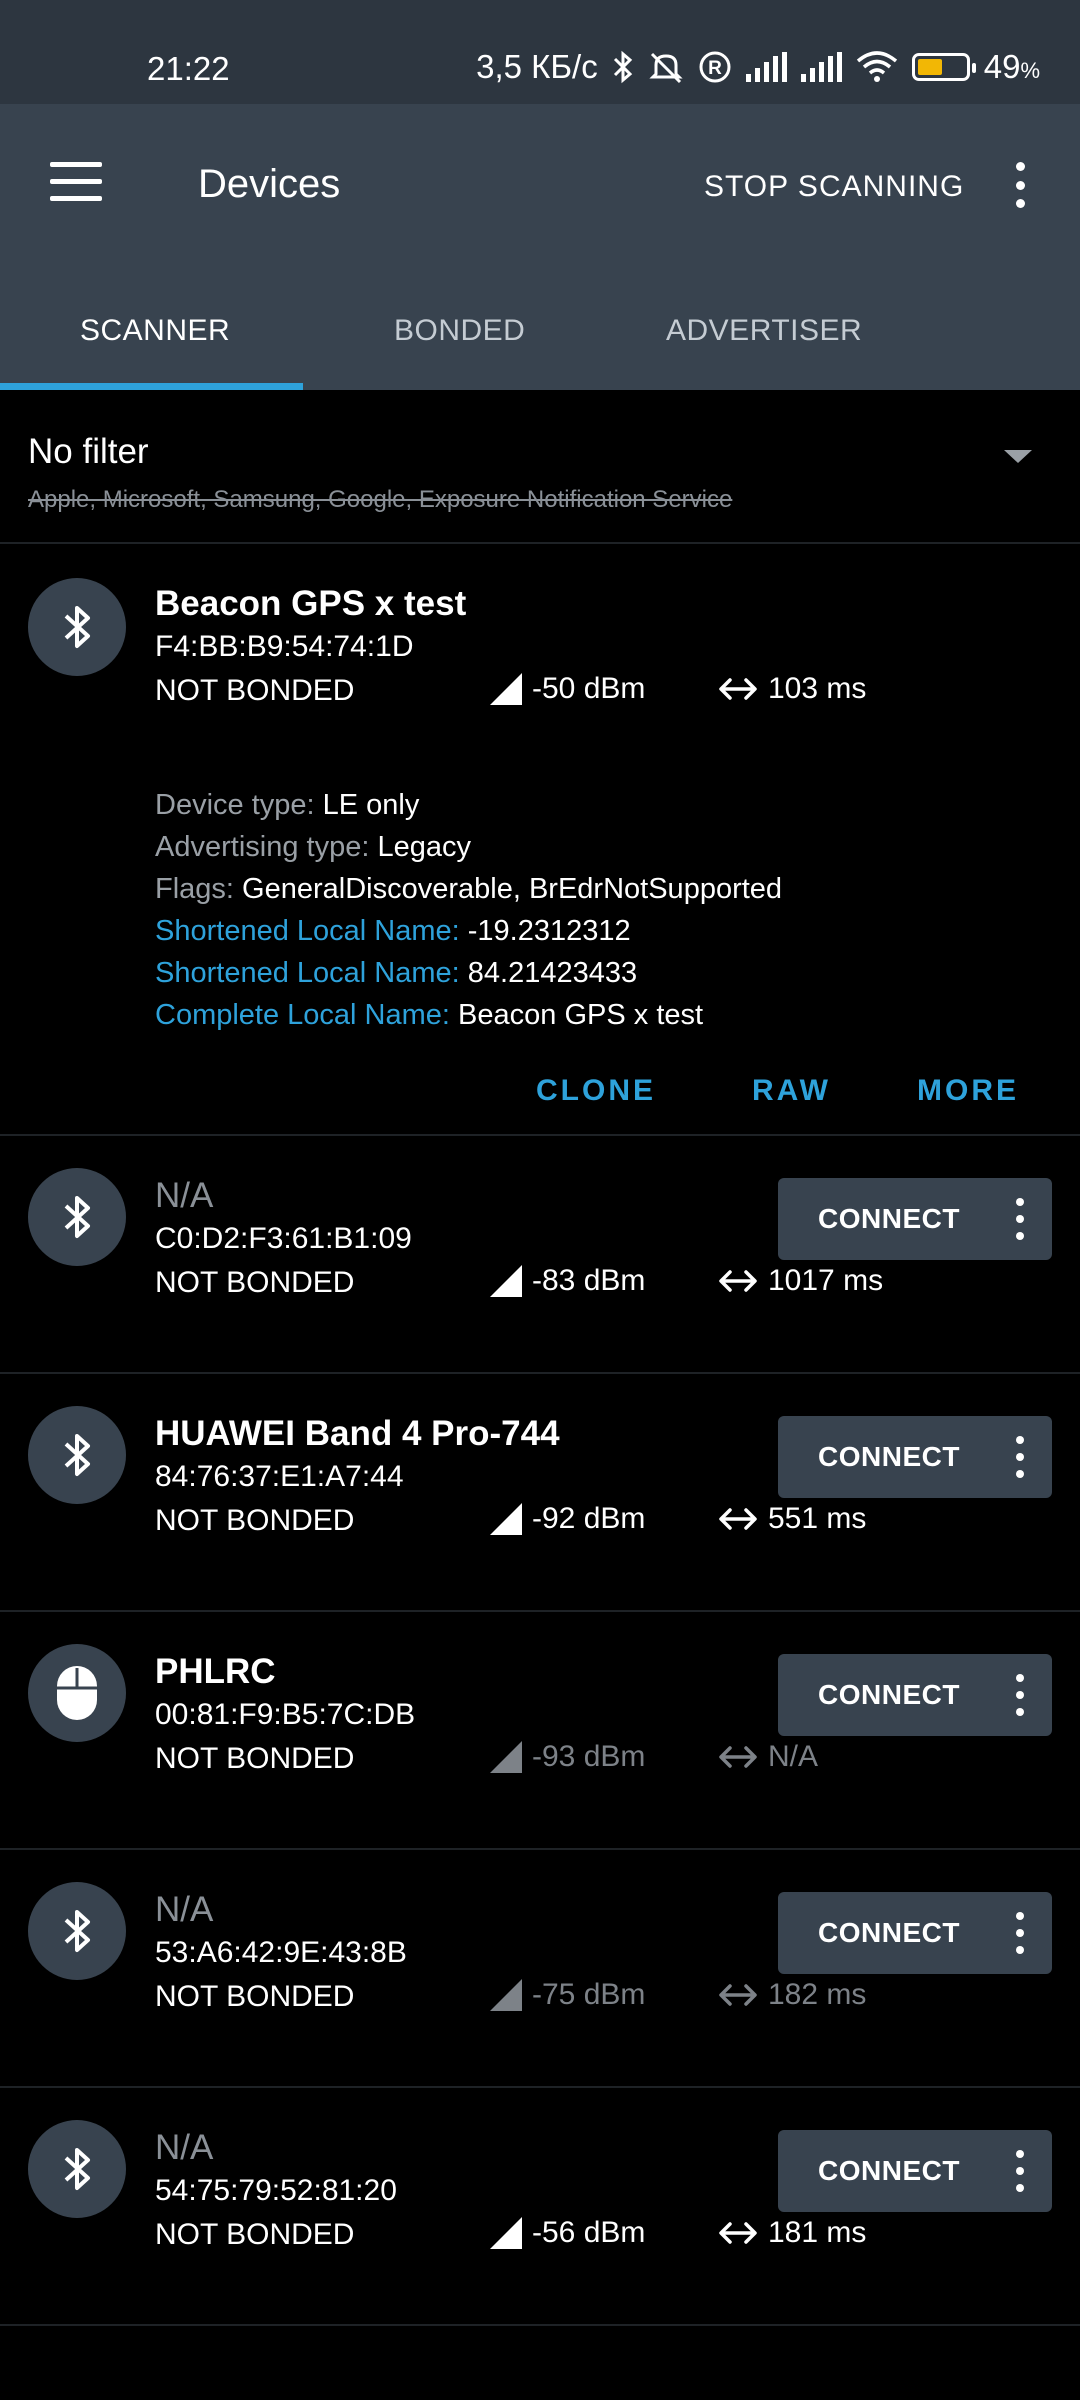  I want to click on device-address: 53:A6:42:9E:43:8B, so click(281, 1952).